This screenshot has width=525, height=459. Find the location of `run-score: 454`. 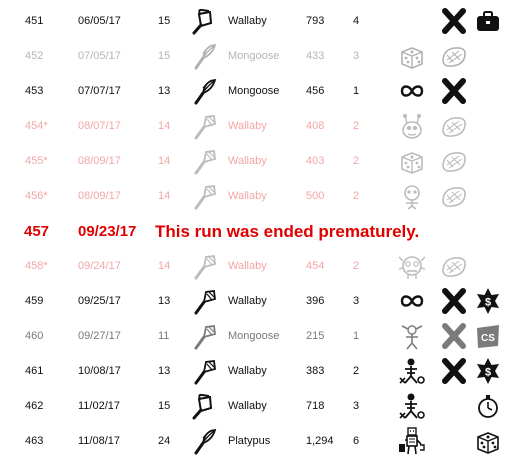

run-score: 454 is located at coordinates (315, 266).